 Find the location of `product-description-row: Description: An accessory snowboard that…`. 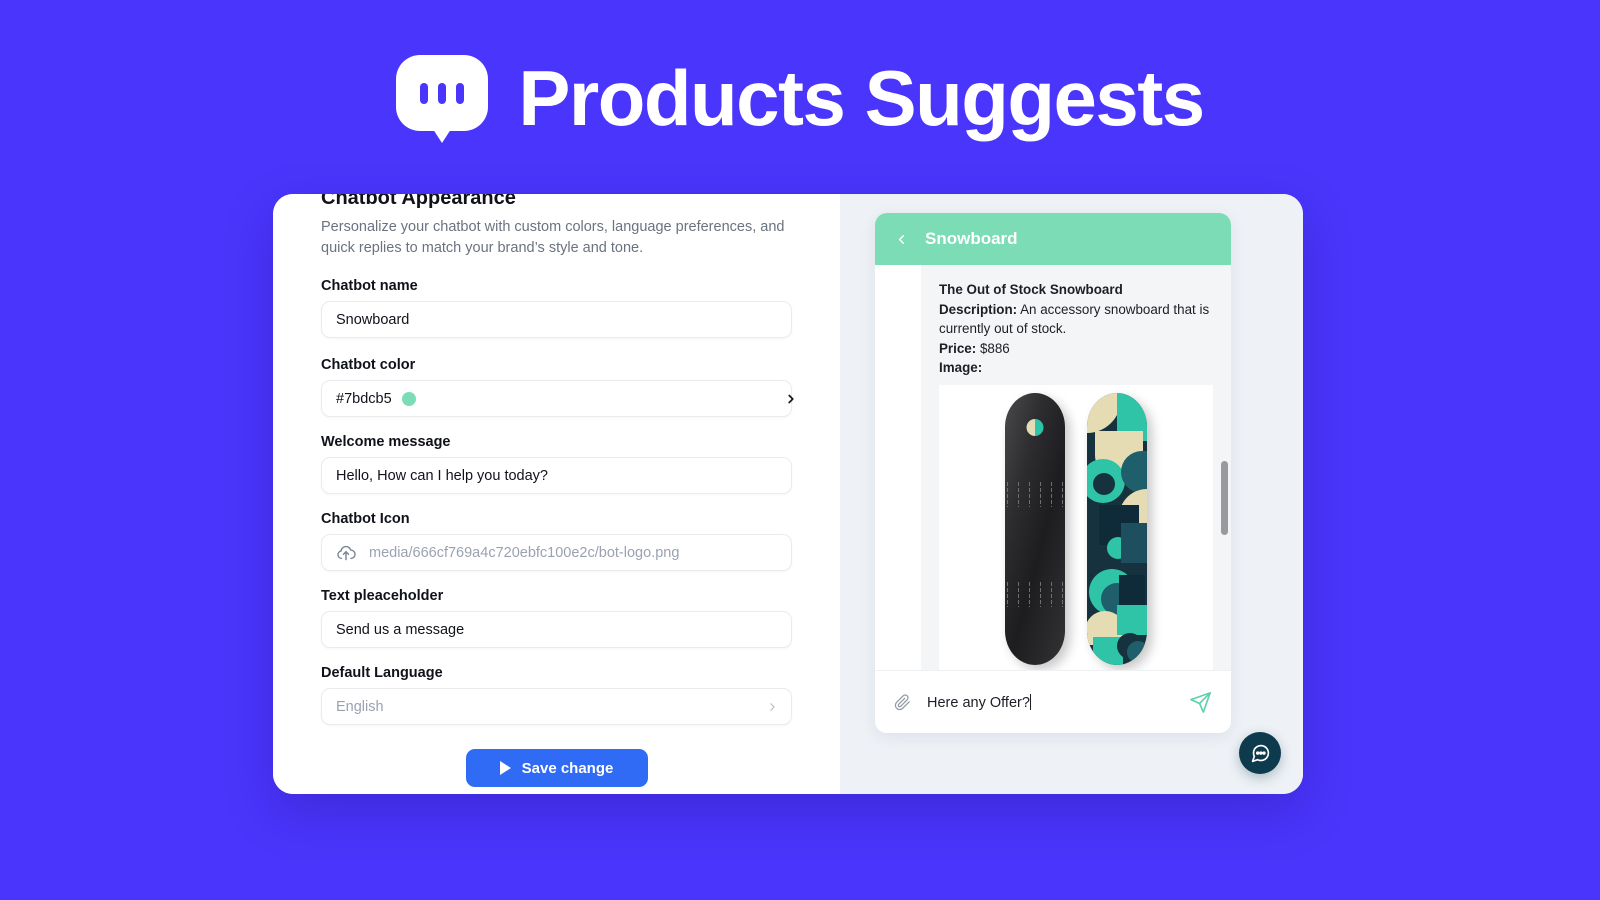

product-description-row: Description: An accessory snowboard that… is located at coordinates (1076, 319).